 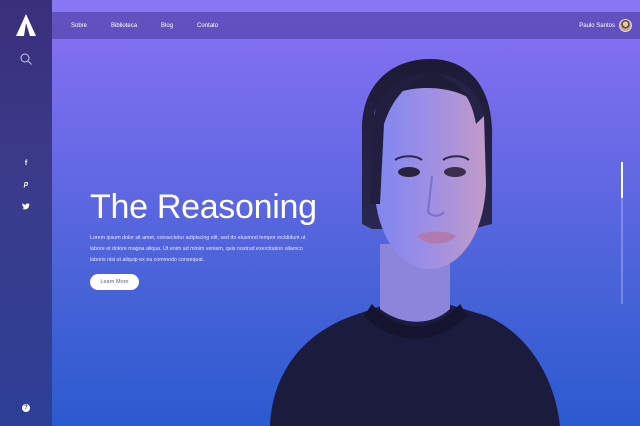 I want to click on avatar, so click(x=625, y=25).